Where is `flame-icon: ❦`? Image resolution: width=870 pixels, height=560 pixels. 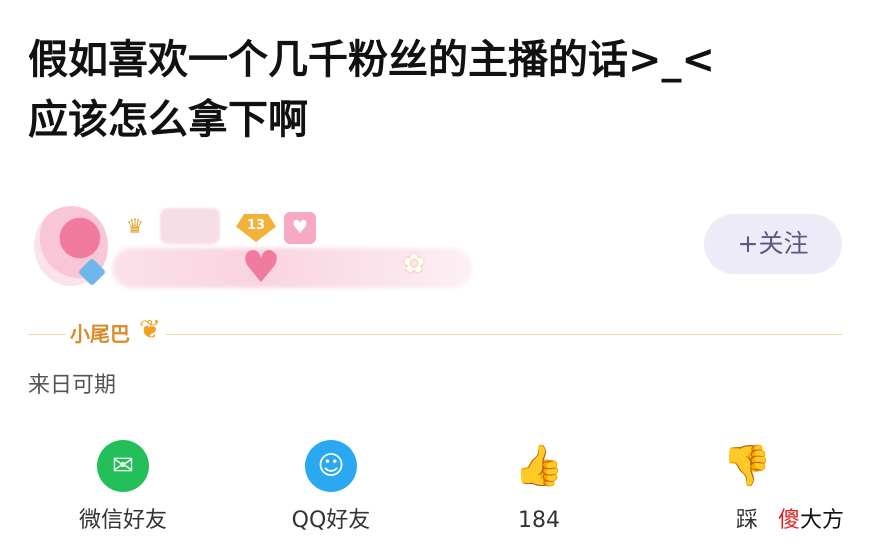 flame-icon: ❦ is located at coordinates (150, 330).